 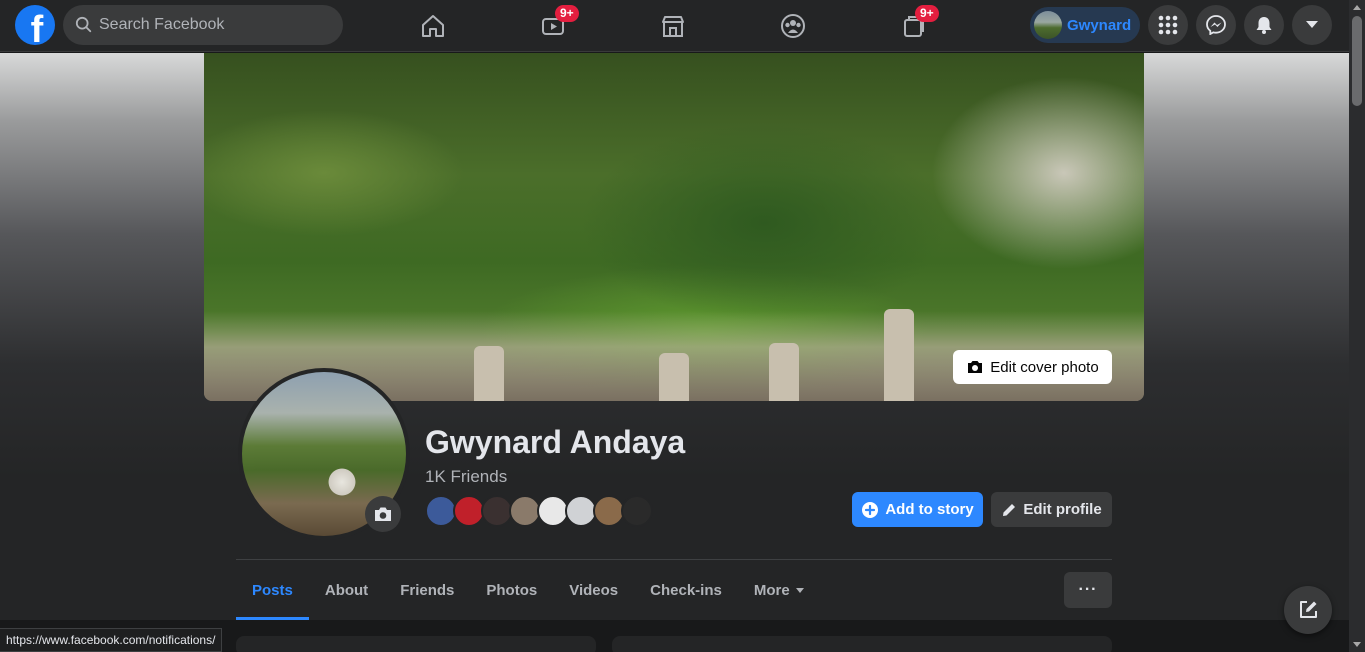 I want to click on page-scrollbar, so click(x=1357, y=326).